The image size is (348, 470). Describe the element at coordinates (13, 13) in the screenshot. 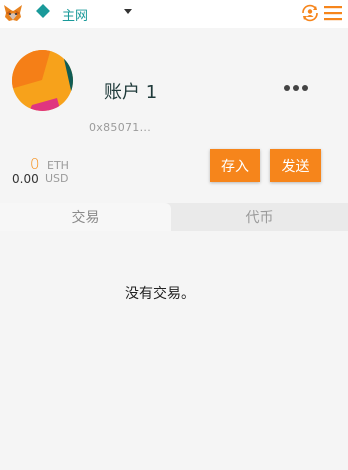

I see `metamask-fox-icon` at that location.